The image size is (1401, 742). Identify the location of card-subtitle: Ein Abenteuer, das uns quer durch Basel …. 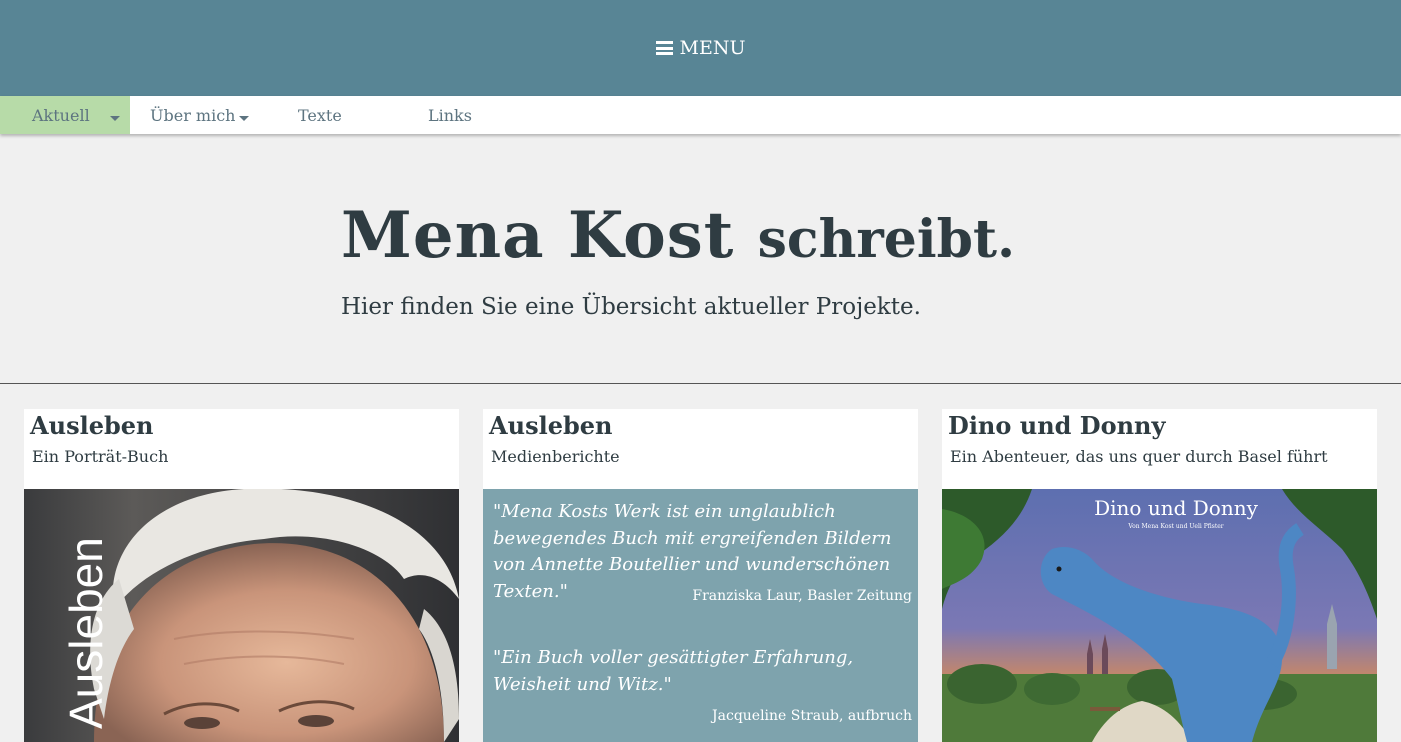
(1139, 456).